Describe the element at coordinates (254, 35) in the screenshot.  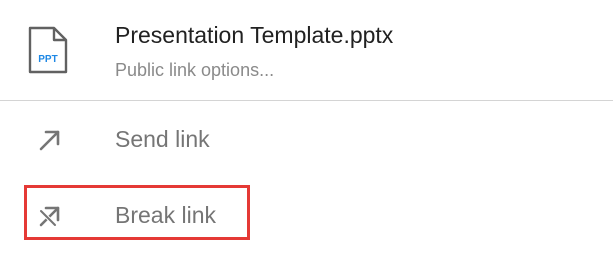
I see `file-name: Presentation Template.pptx` at that location.